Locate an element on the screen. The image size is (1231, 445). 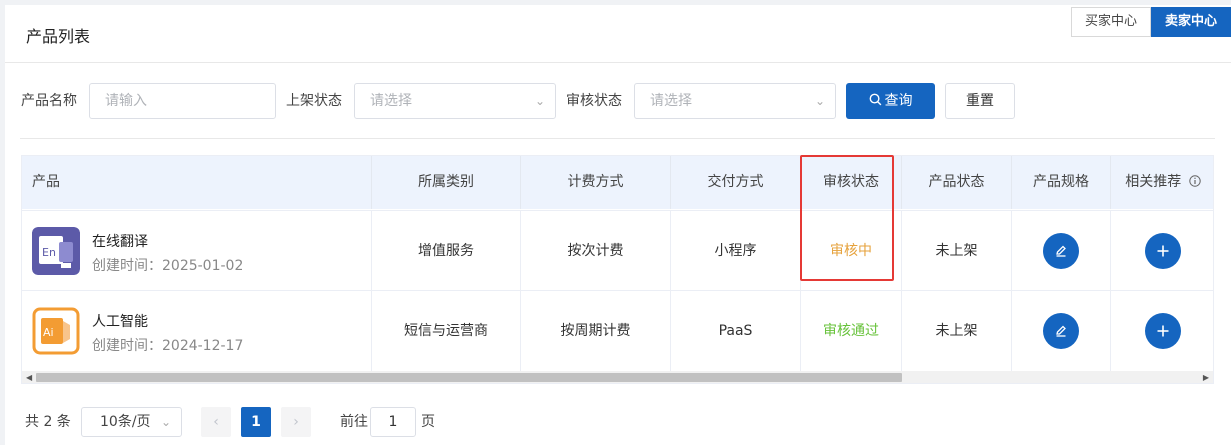
product-created-time: 创建时间：2024-12-17 is located at coordinates (168, 346).